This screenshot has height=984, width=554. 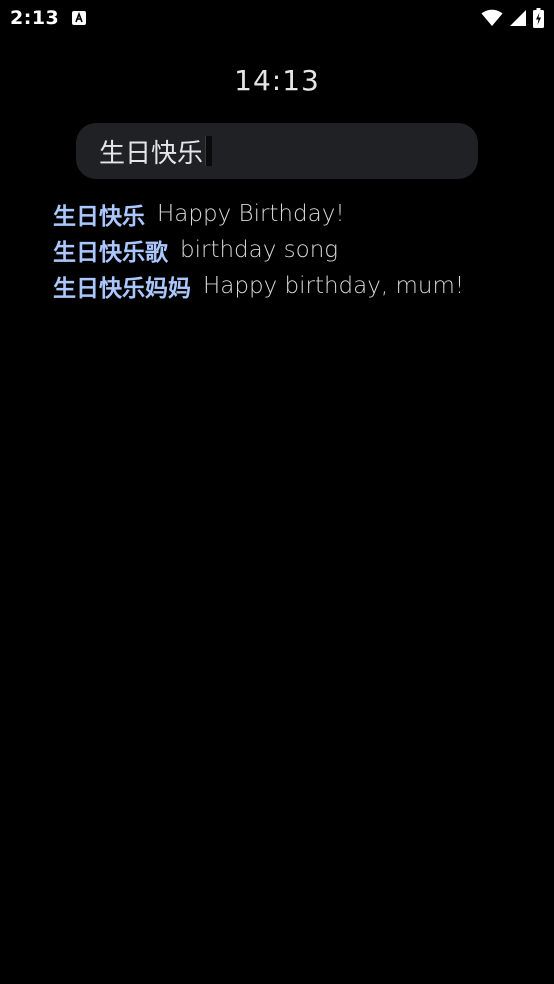 What do you see at coordinates (277, 80) in the screenshot?
I see `clock: 14:13` at bounding box center [277, 80].